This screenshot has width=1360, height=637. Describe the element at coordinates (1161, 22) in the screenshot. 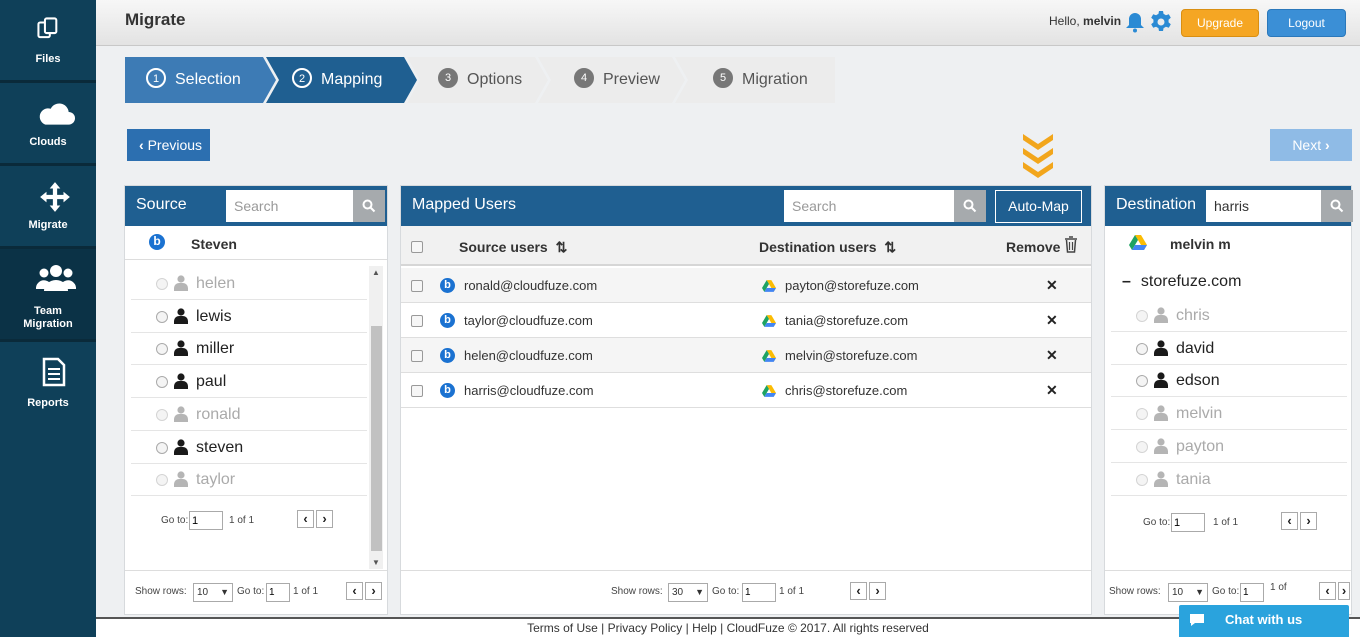

I see `gear-icon` at that location.